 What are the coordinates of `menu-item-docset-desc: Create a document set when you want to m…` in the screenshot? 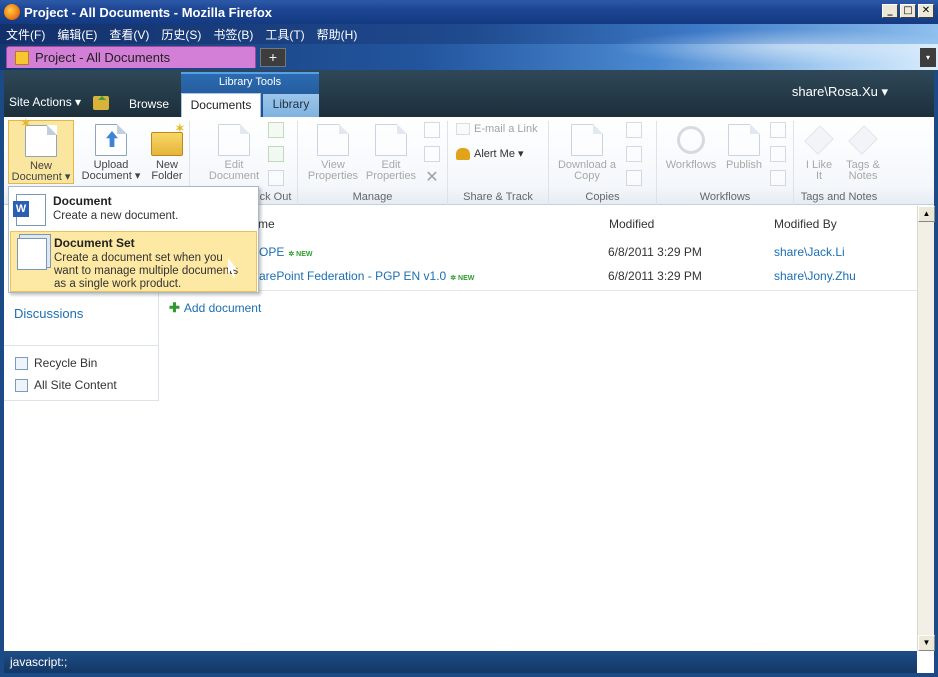 It's located at (146, 271).